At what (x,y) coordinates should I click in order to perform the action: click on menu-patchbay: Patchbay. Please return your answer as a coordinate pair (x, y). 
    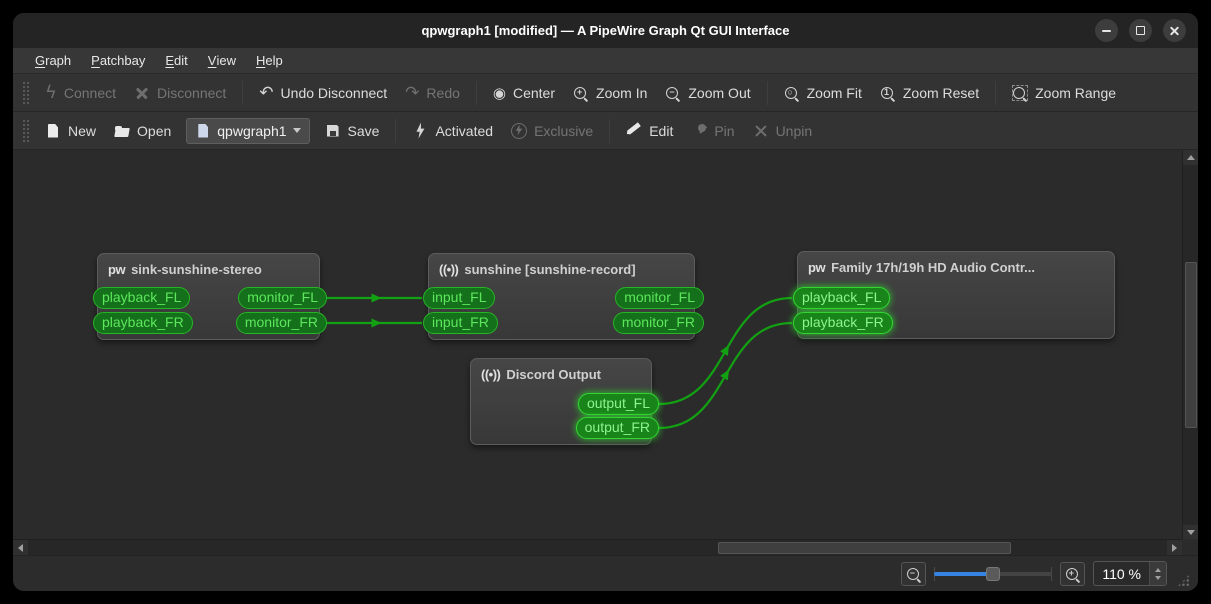
    Looking at the image, I should click on (118, 60).